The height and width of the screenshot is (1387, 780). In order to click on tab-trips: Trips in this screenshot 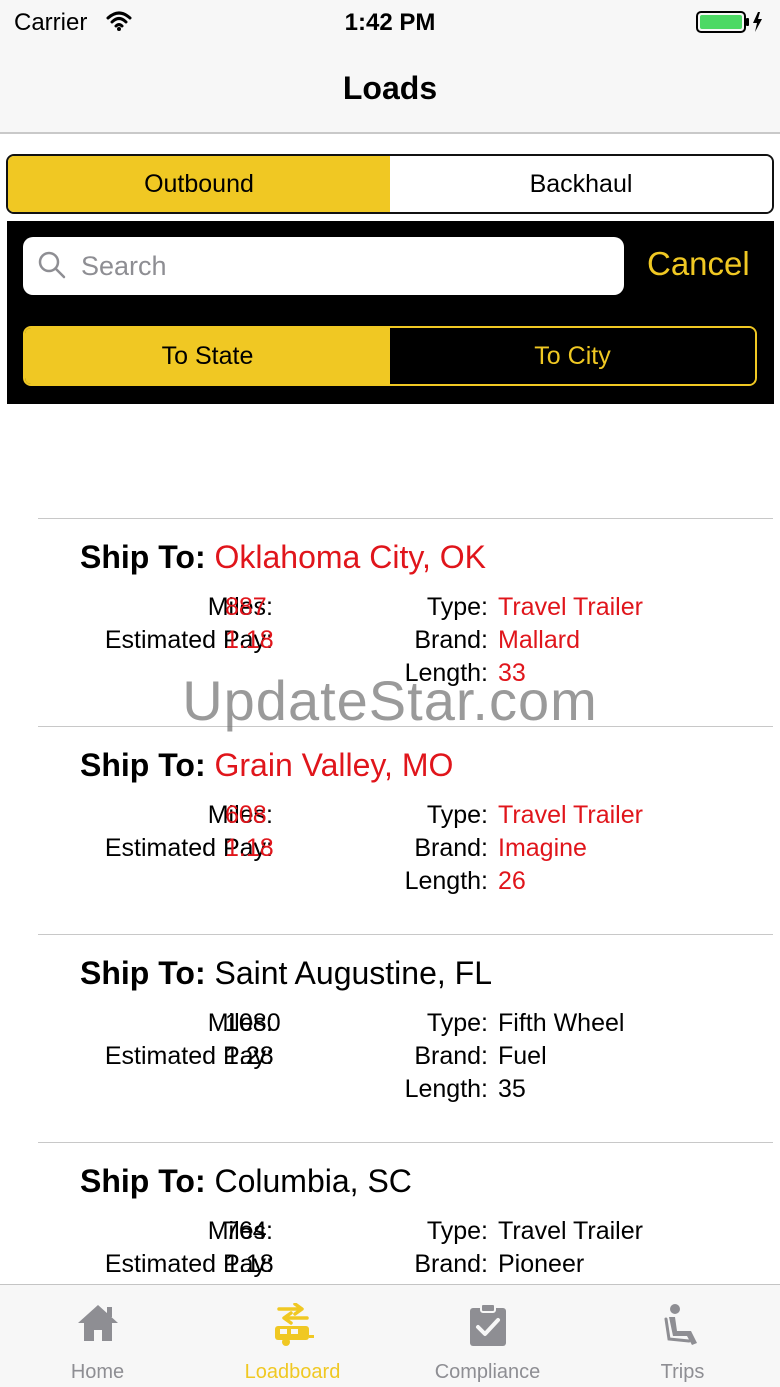, I will do `click(682, 1336)`.